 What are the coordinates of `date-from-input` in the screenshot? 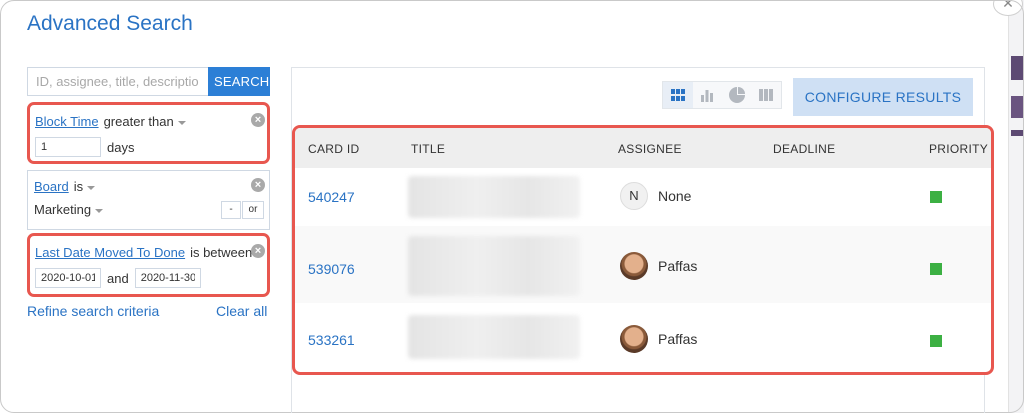 It's located at (68, 278).